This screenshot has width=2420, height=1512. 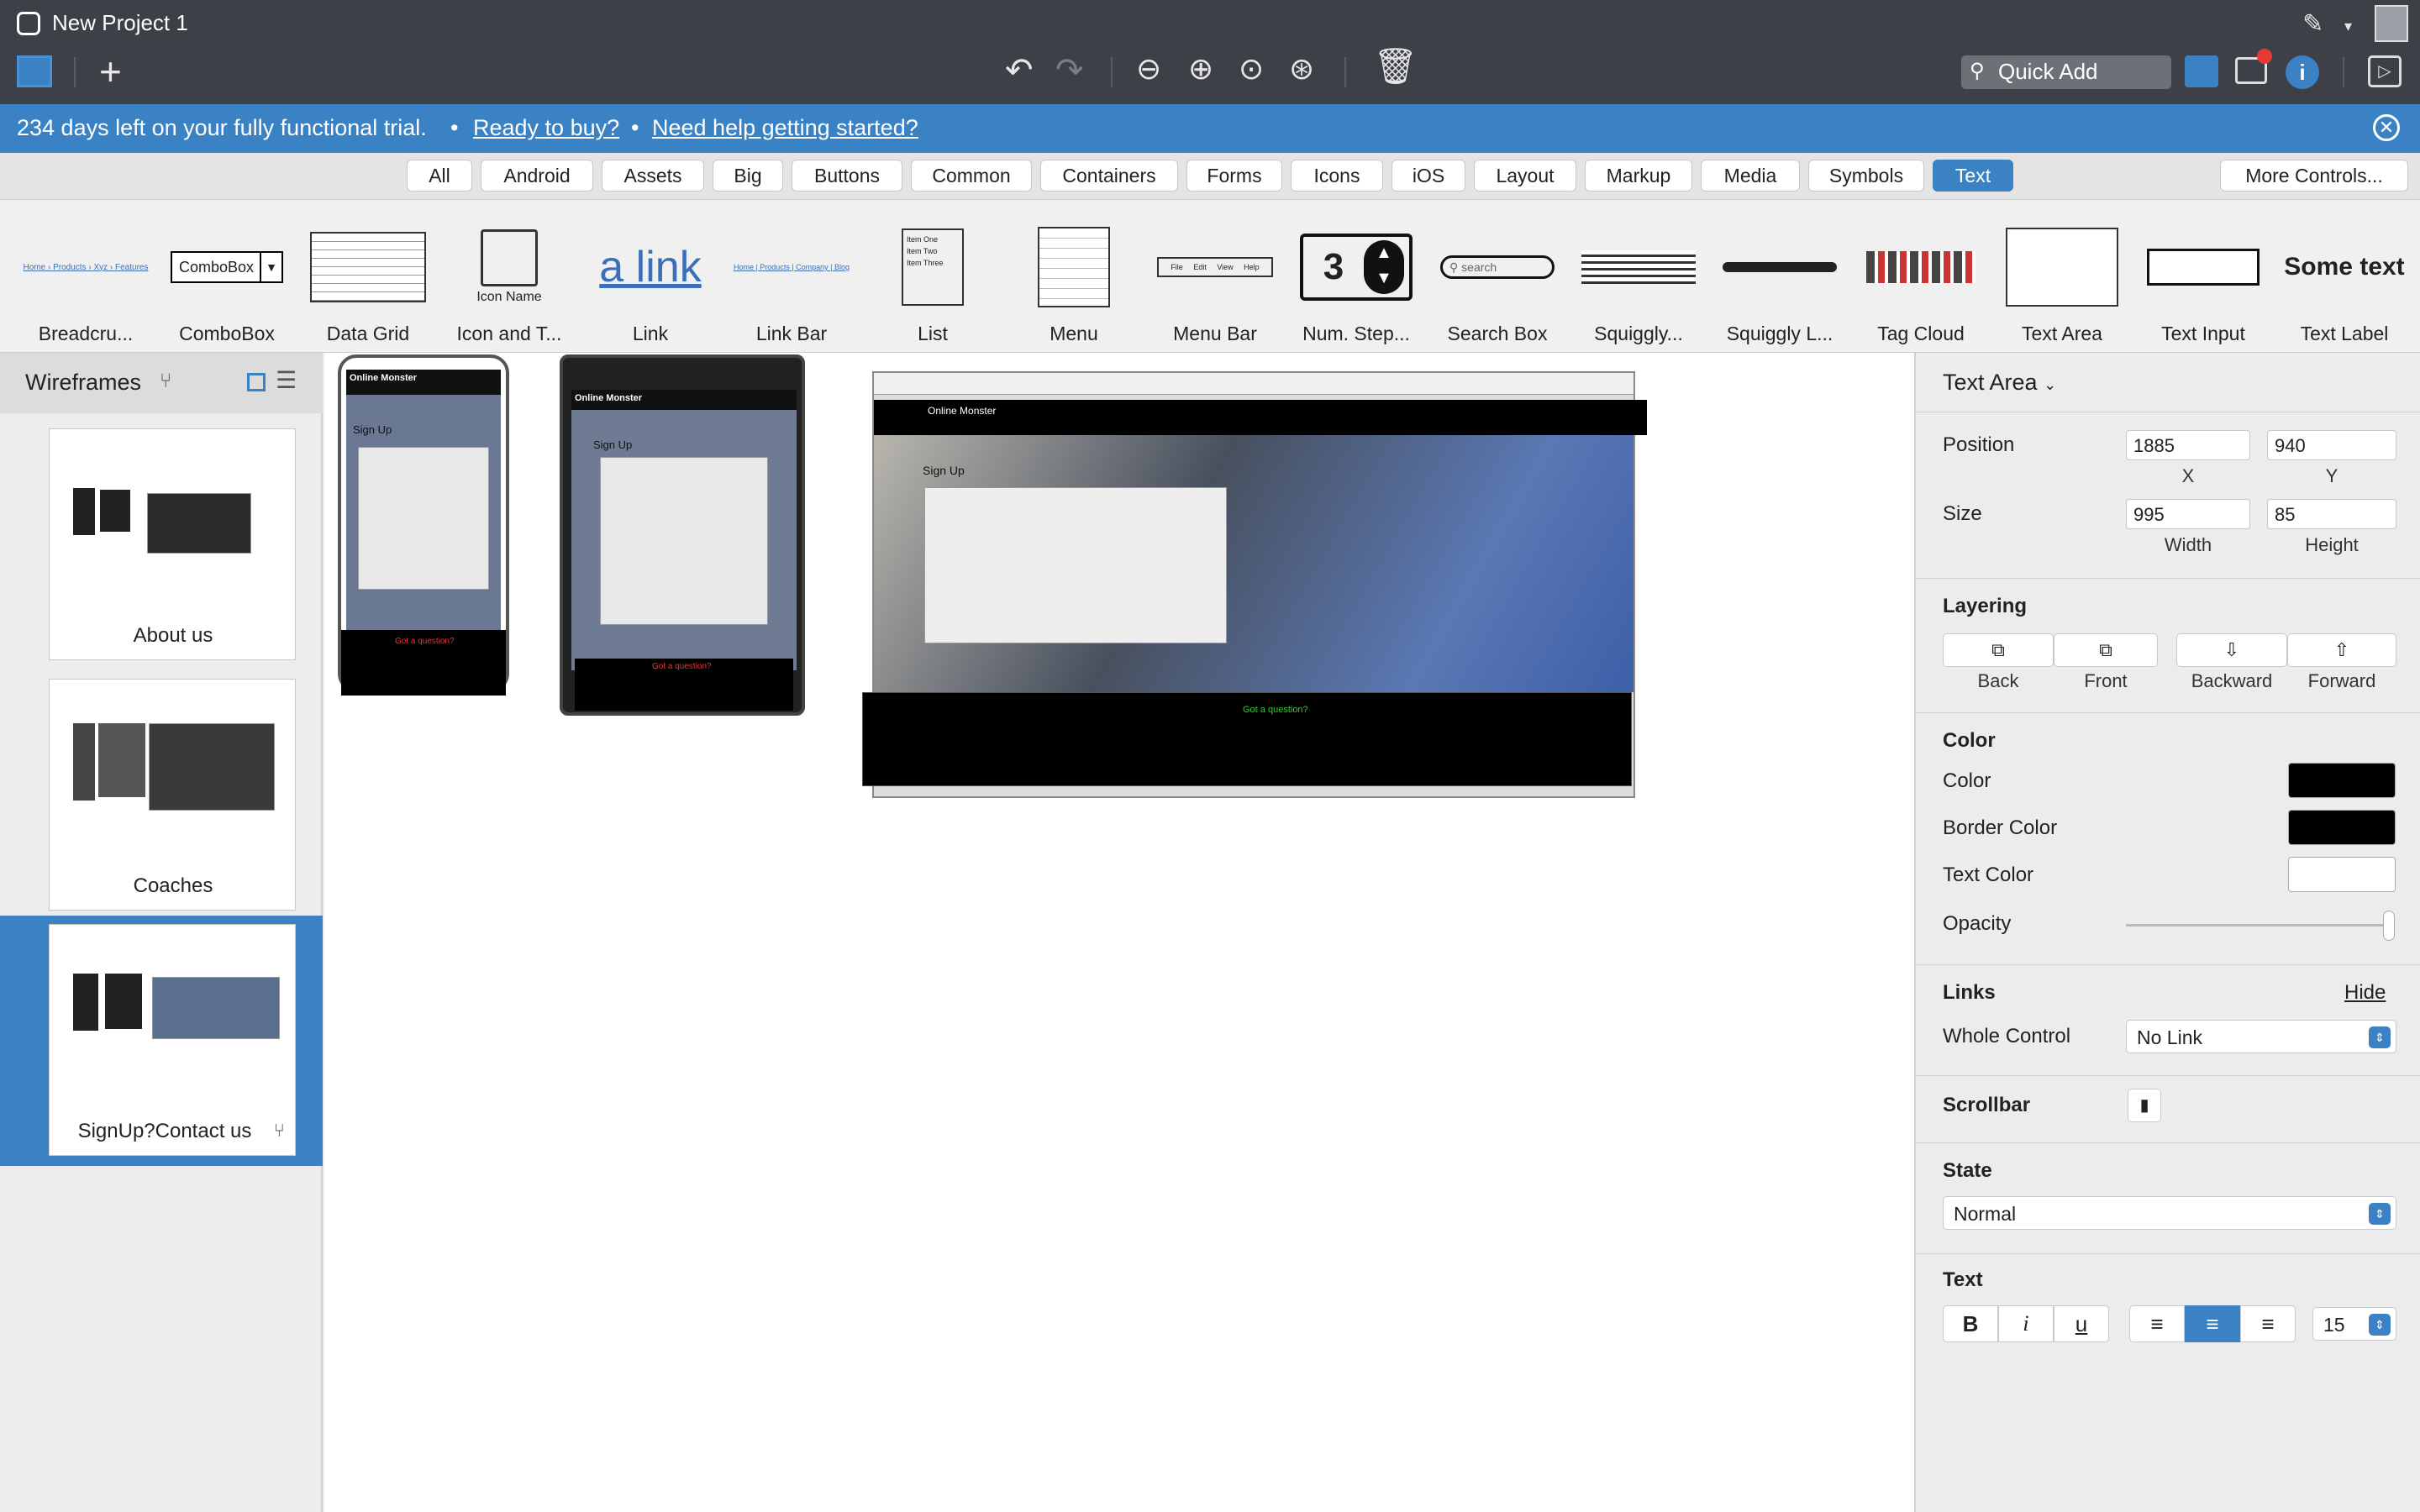 I want to click on avatar, so click(x=2391, y=23).